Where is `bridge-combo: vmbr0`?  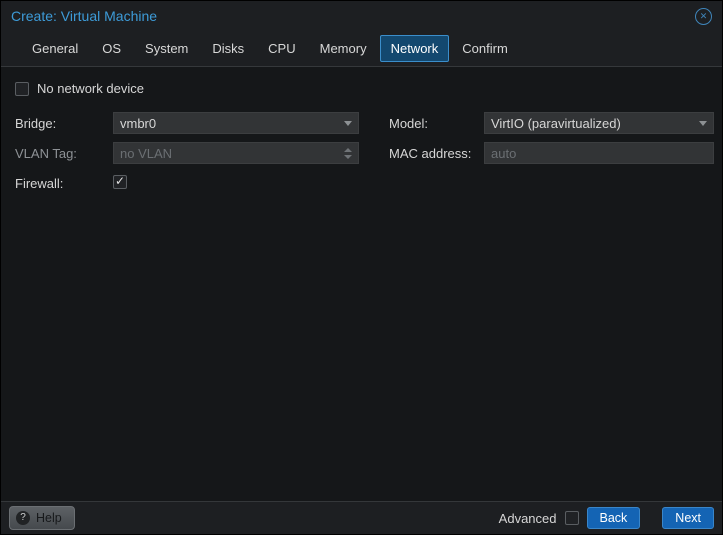 bridge-combo: vmbr0 is located at coordinates (236, 123).